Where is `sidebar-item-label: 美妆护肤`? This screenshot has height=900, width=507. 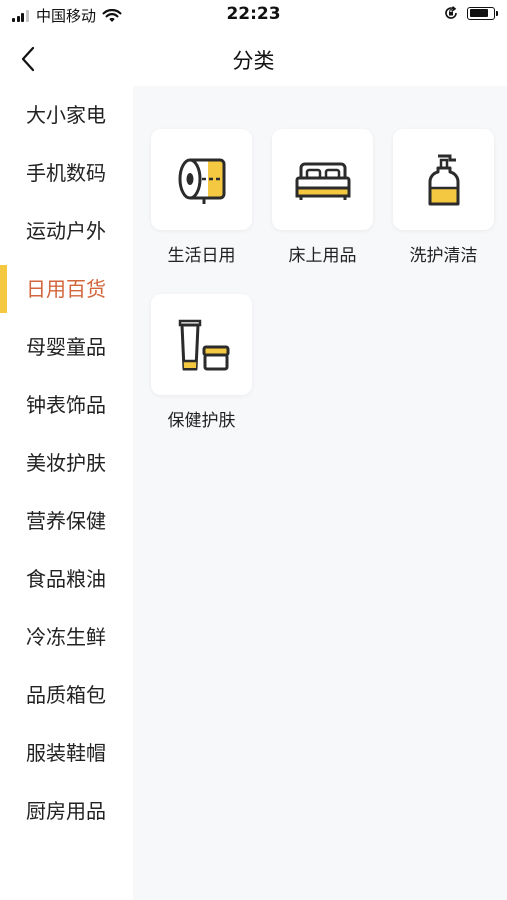
sidebar-item-label: 美妆护肤 is located at coordinates (66, 463).